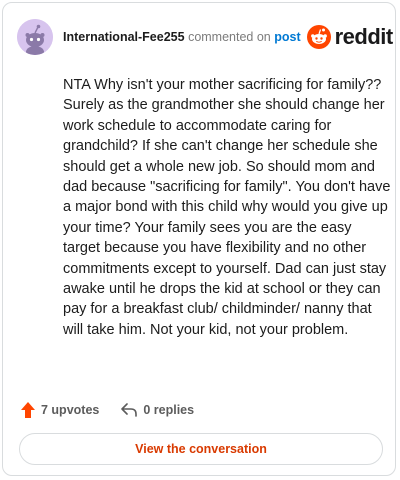 Image resolution: width=400 pixels, height=480 pixels. I want to click on reply-arrow-icon, so click(129, 410).